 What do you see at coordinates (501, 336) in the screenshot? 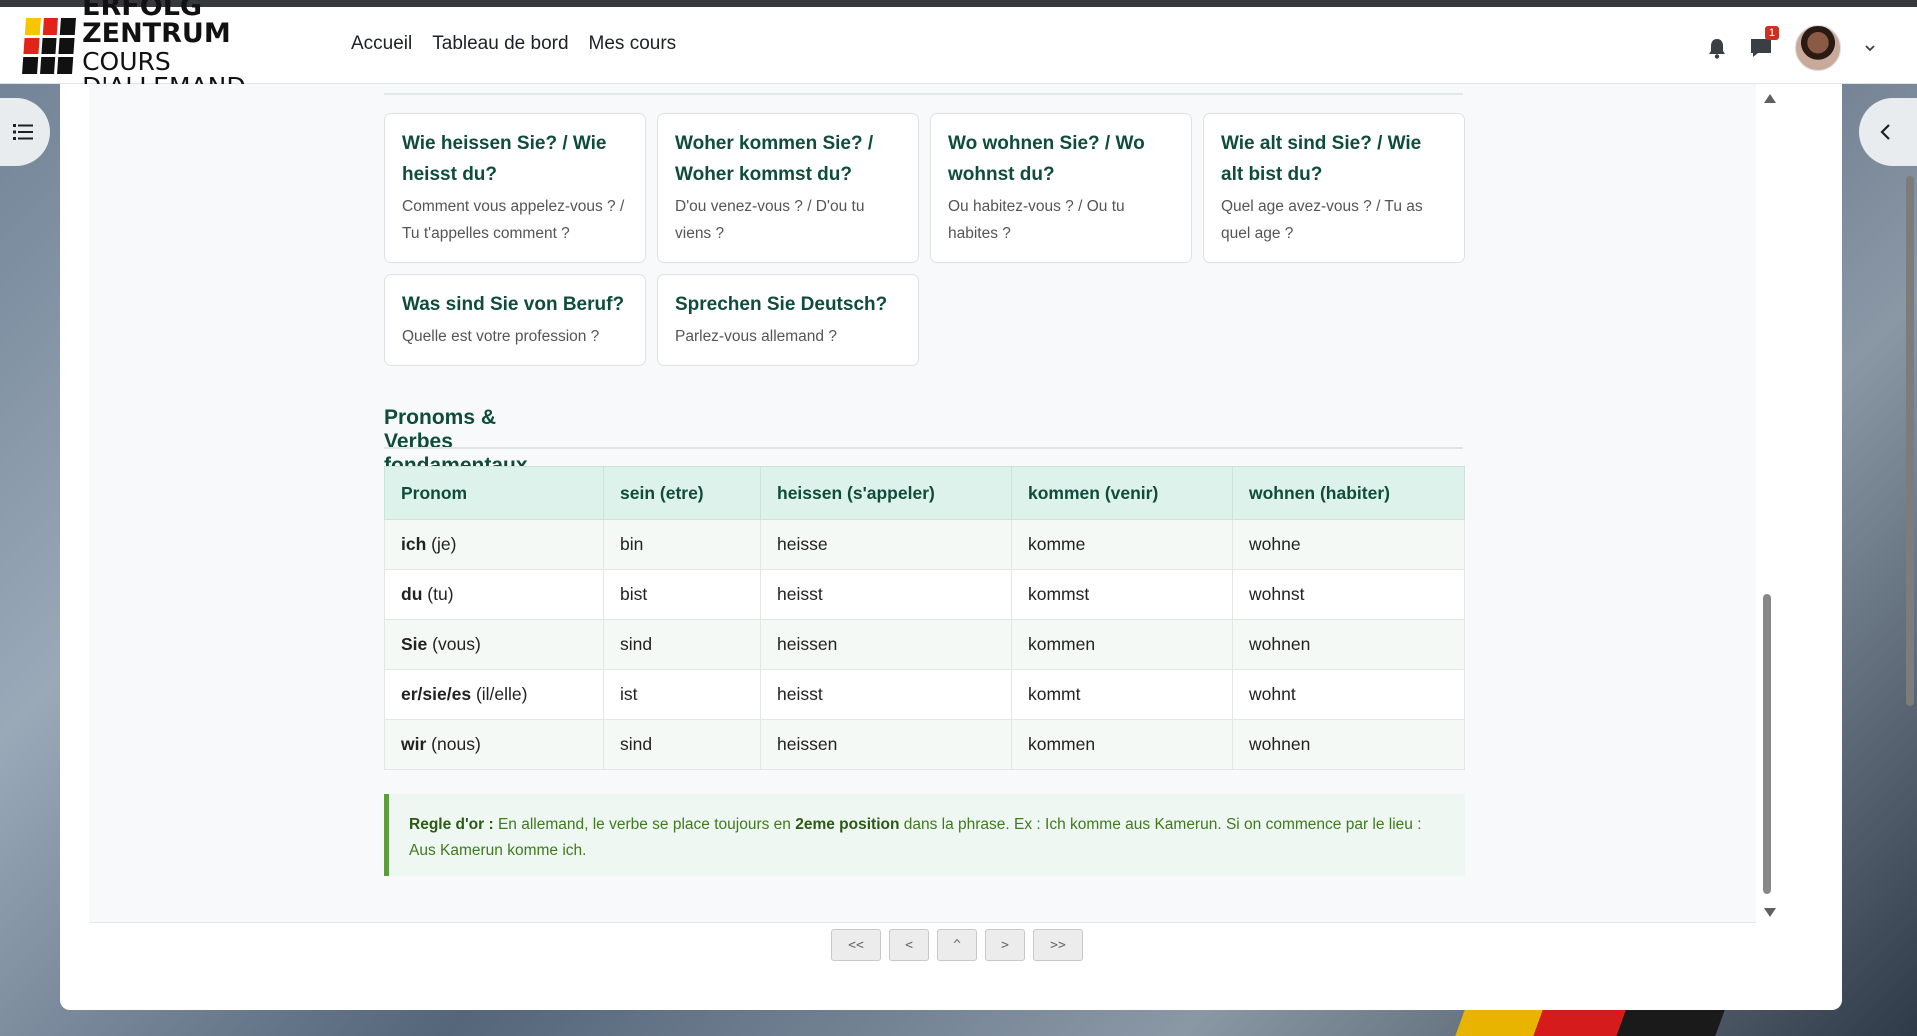
I see `phrase-french: Quelle est votre profession ?` at bounding box center [501, 336].